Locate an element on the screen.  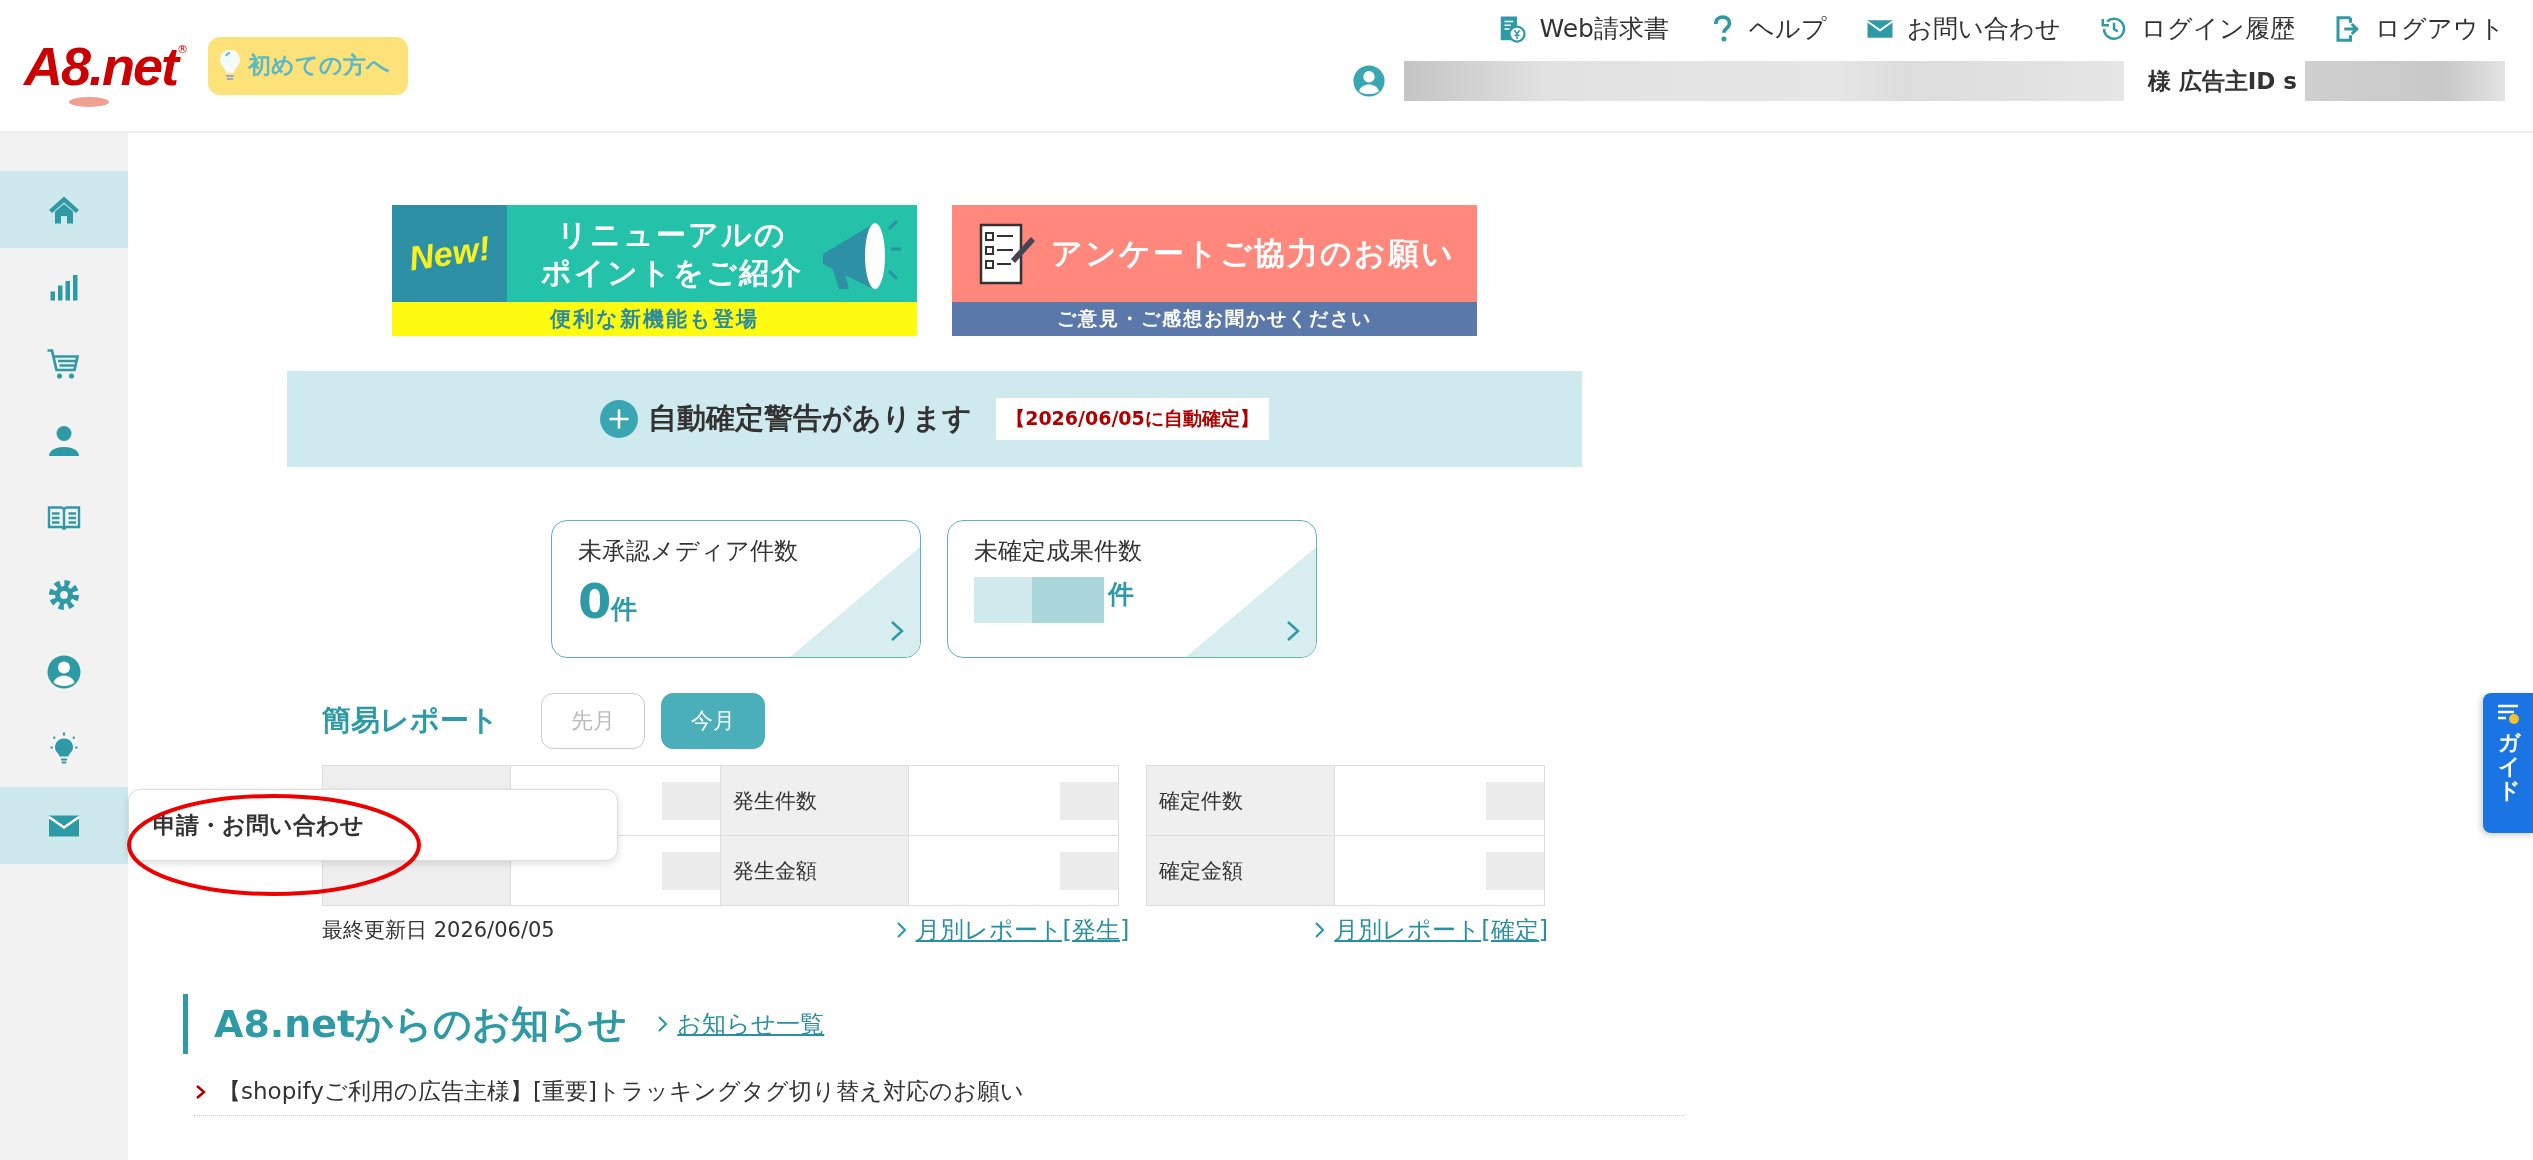
banner-subtitle: ご意見・ご感想お聞かせください is located at coordinates (1214, 318).